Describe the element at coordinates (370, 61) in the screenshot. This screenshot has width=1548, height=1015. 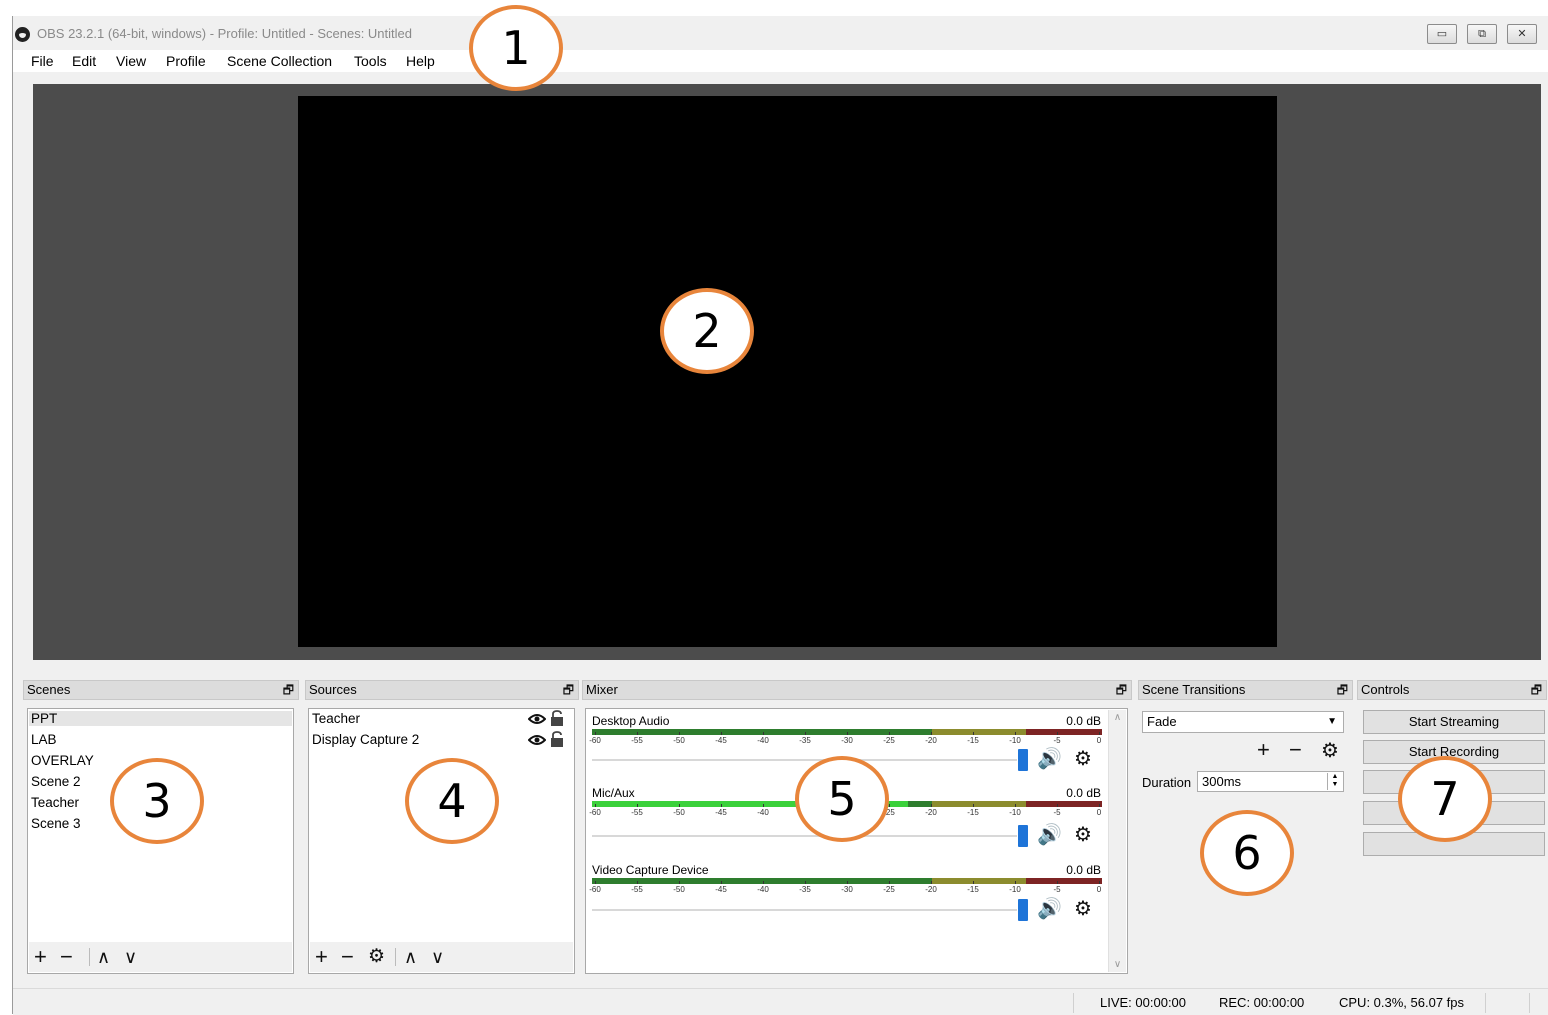
I see `menu-tools: Tools` at that location.